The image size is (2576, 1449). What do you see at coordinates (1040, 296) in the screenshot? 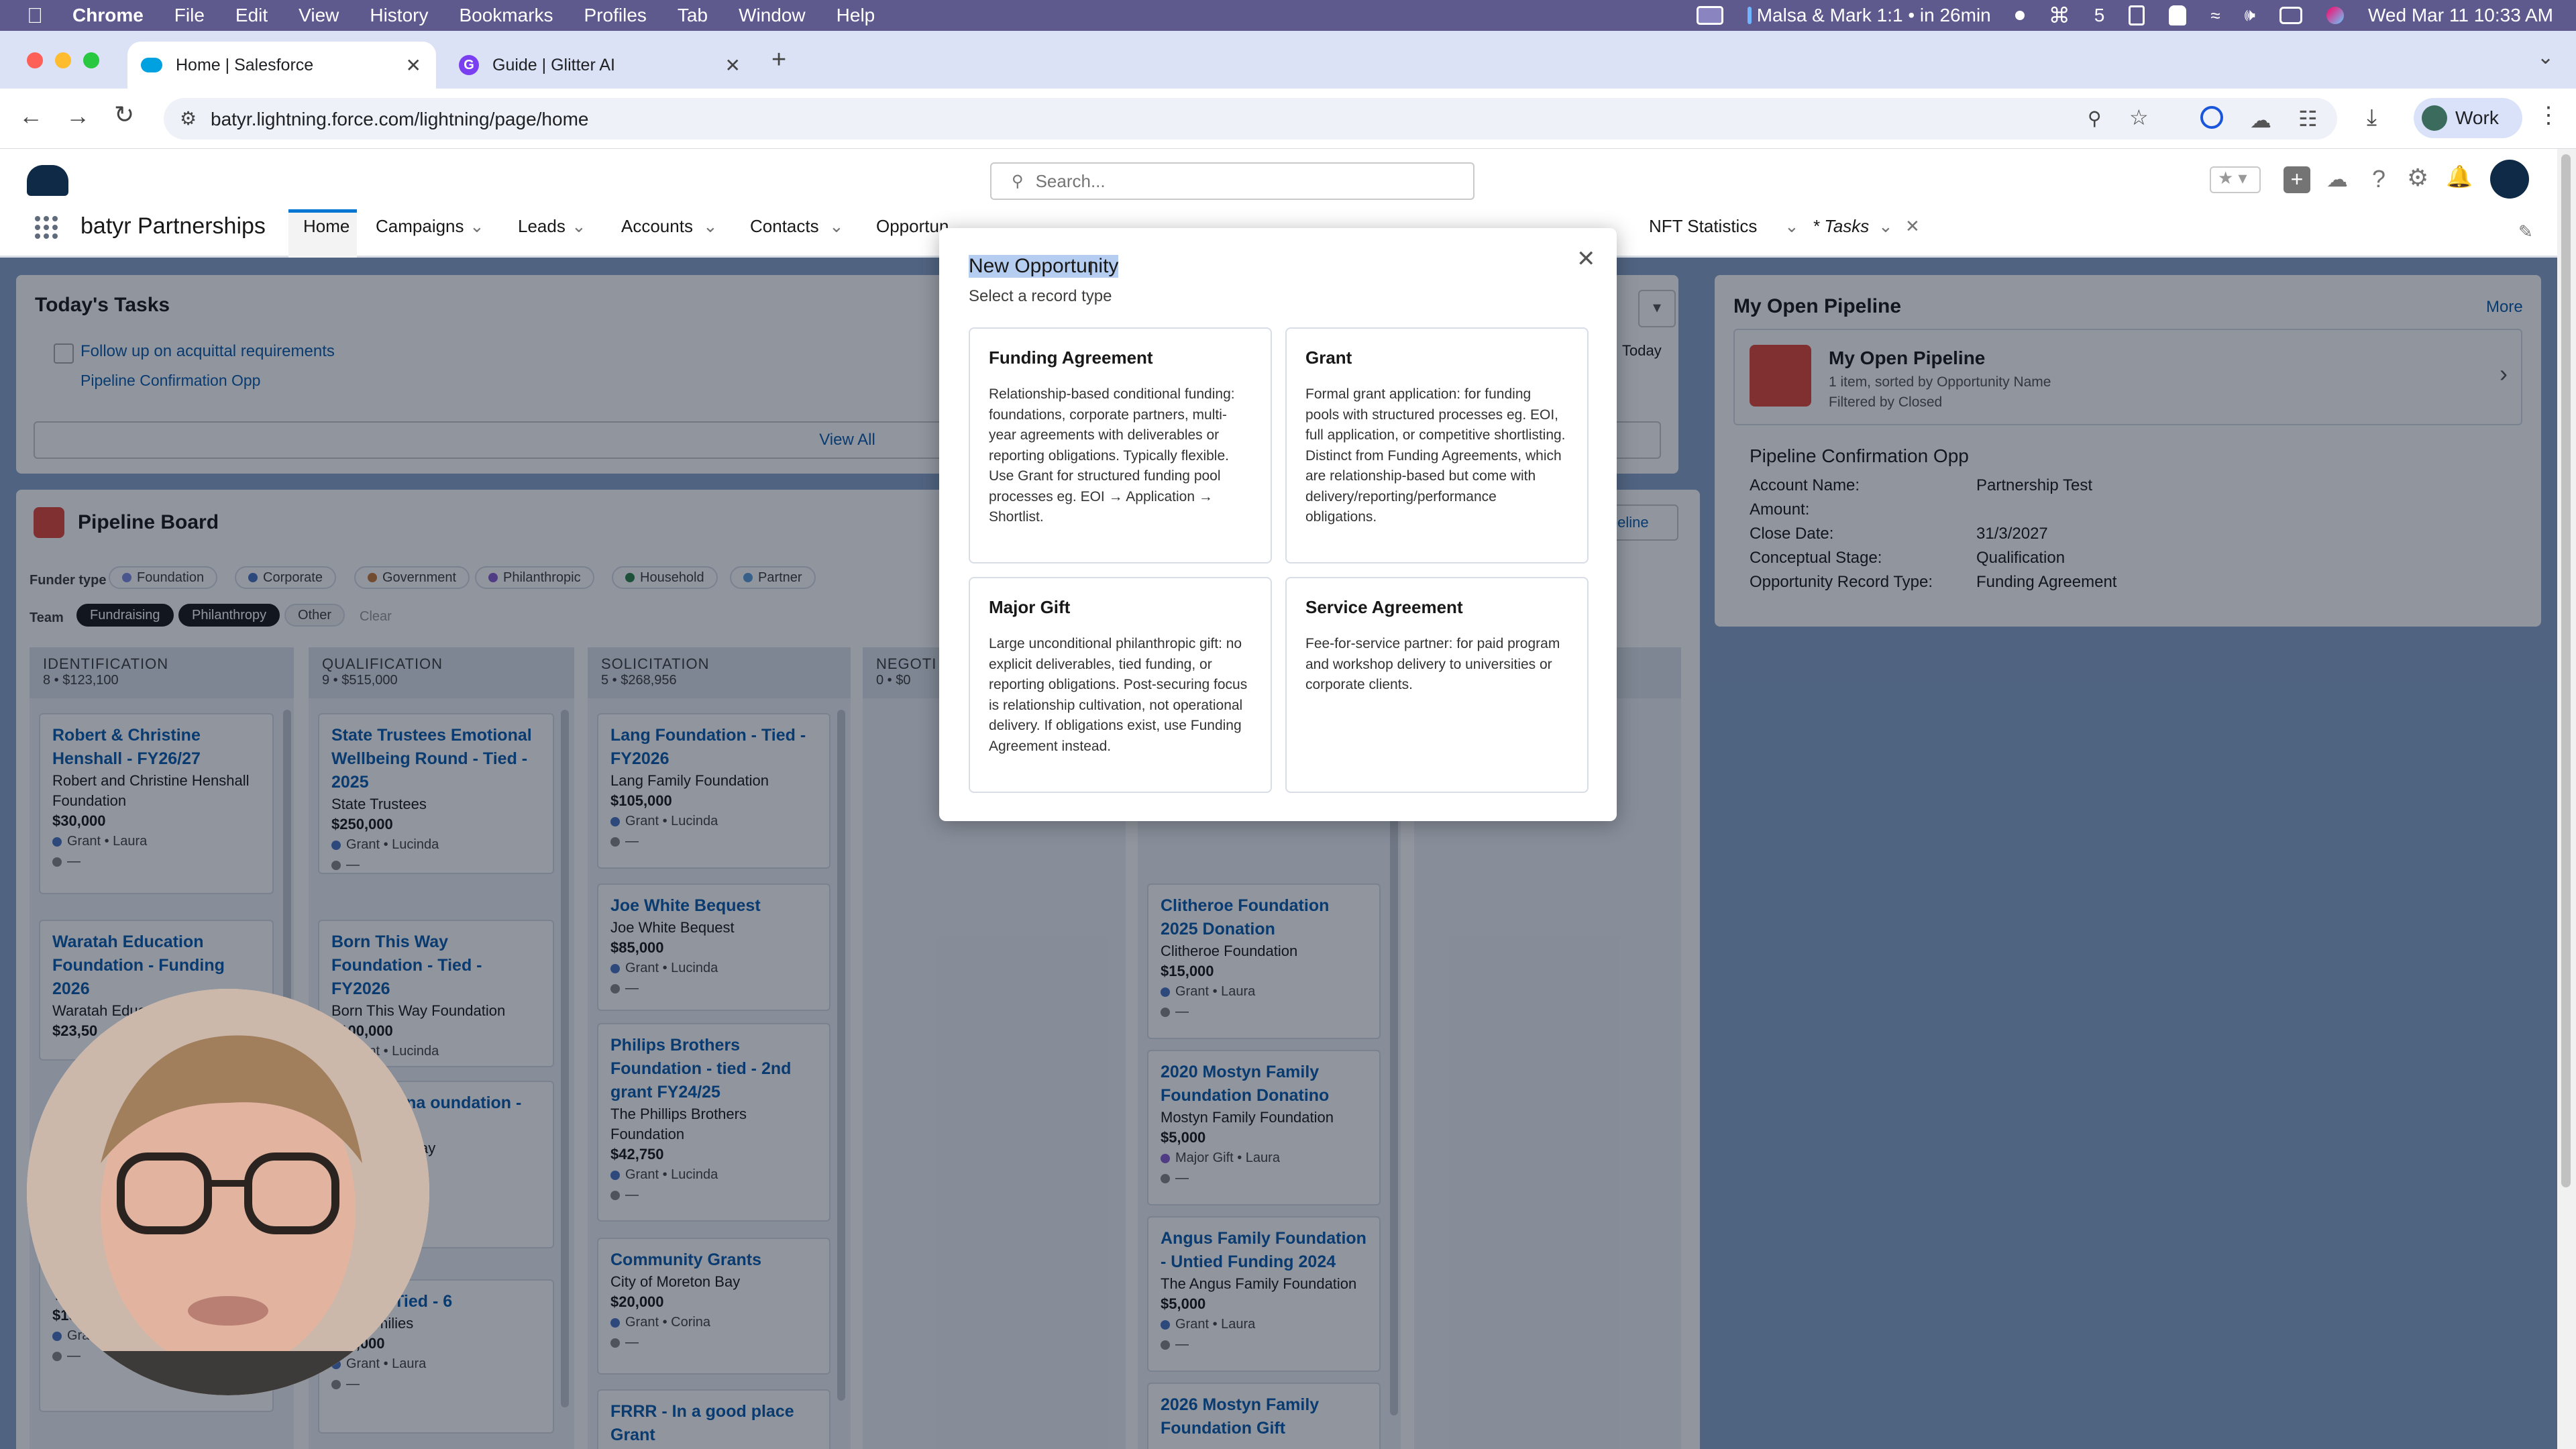
I see `modal-subtitle: Select a record type` at bounding box center [1040, 296].